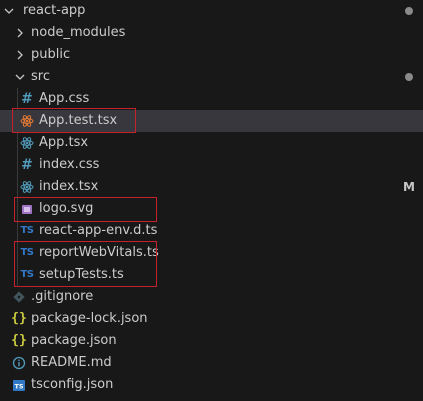 The image size is (423, 401). Describe the element at coordinates (66, 208) in the screenshot. I see `file-label: logo.svg` at that location.